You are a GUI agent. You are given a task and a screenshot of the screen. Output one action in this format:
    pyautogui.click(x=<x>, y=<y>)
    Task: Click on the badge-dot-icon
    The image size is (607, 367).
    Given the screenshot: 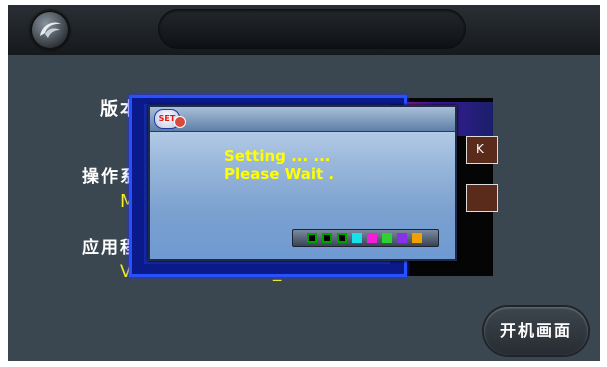 What is the action you would take?
    pyautogui.click(x=180, y=122)
    